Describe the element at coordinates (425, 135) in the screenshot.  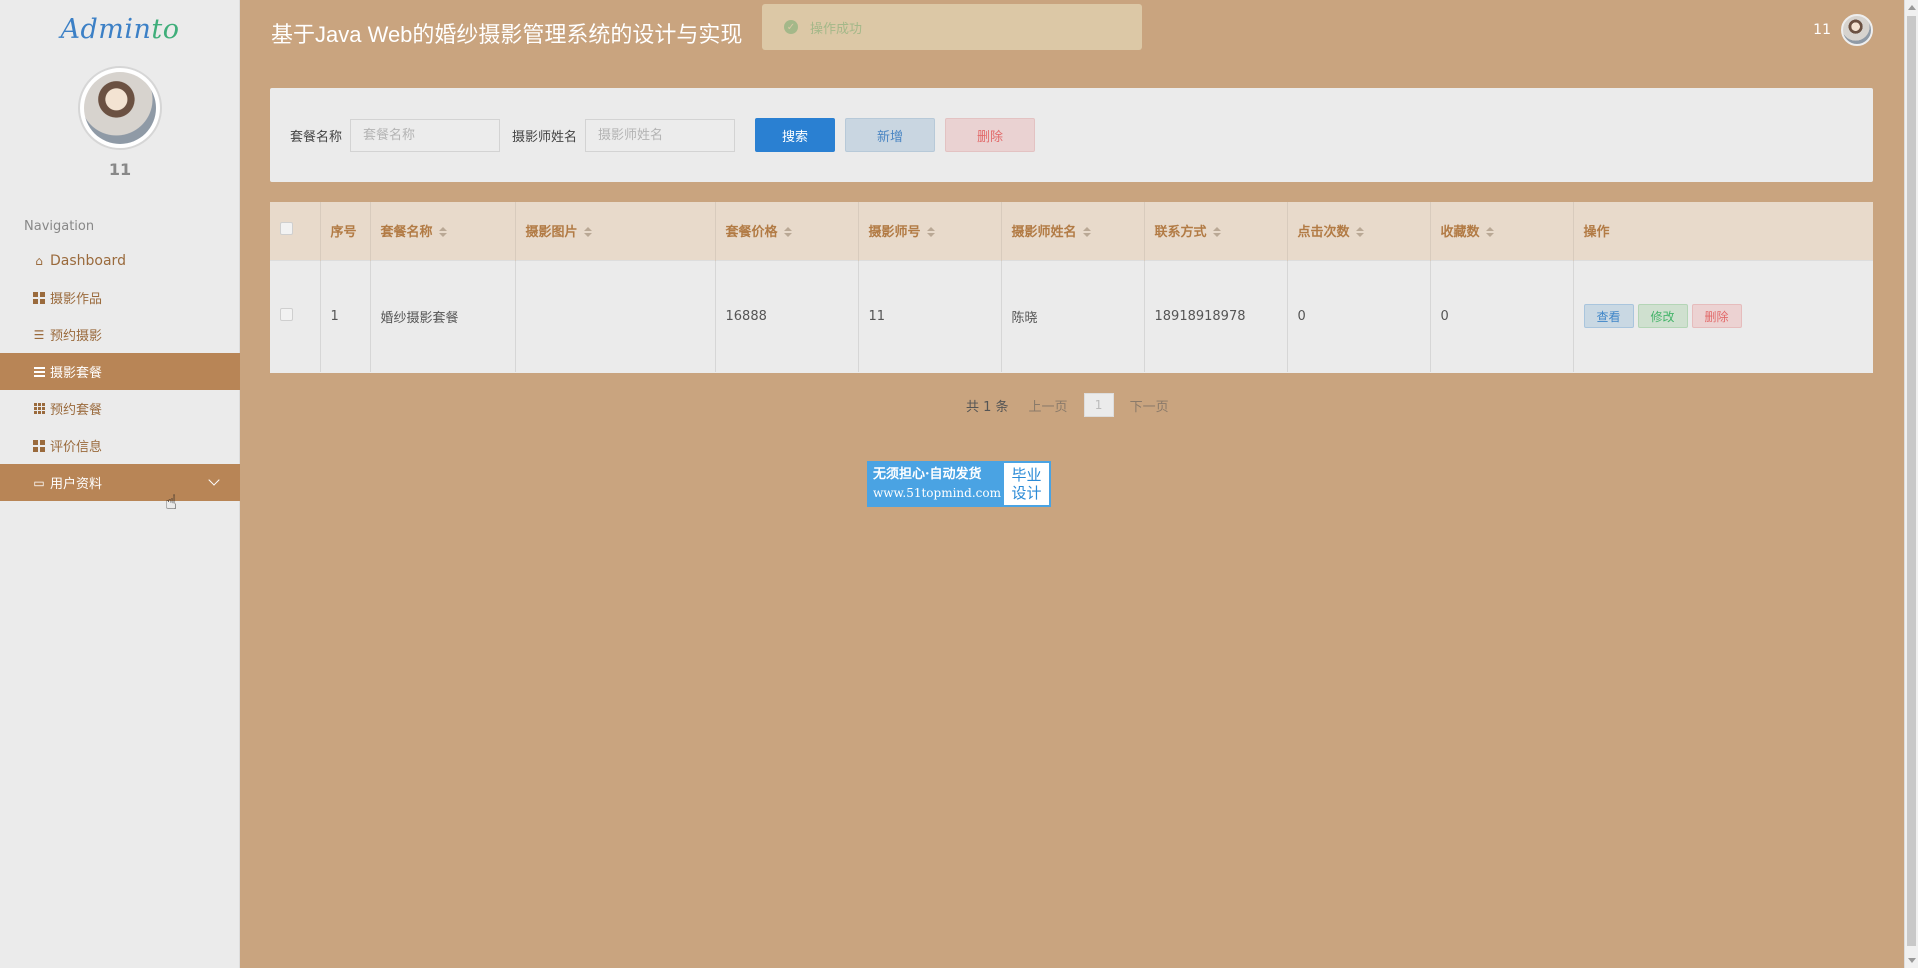
I see `package-name-input` at that location.